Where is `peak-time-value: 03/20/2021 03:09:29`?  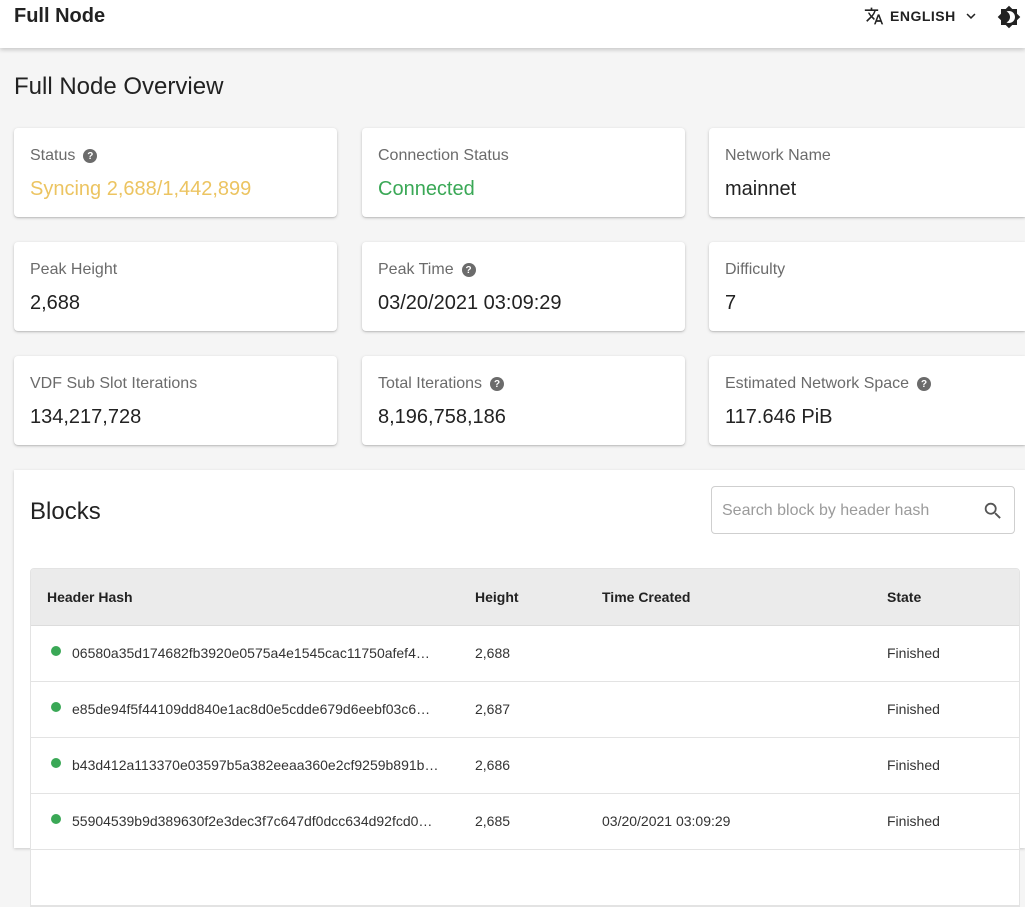
peak-time-value: 03/20/2021 03:09:29 is located at coordinates (470, 303).